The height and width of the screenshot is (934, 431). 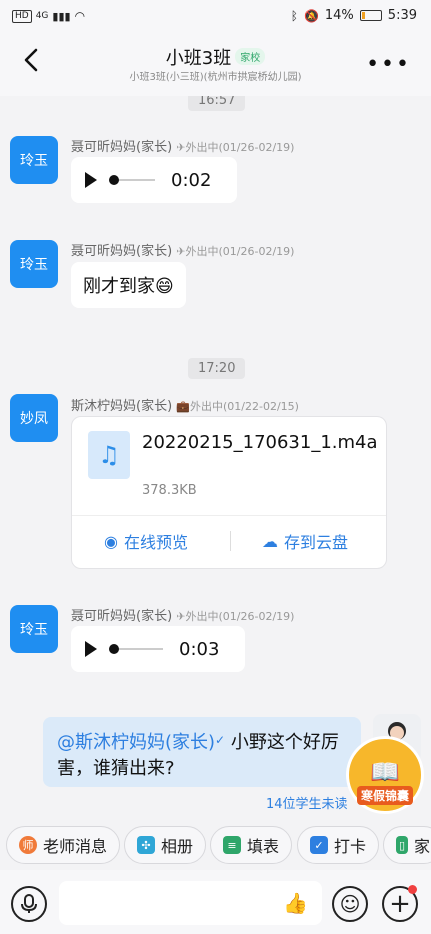 What do you see at coordinates (307, 802) in the screenshot?
I see `unread-count: 14位学生未读` at bounding box center [307, 802].